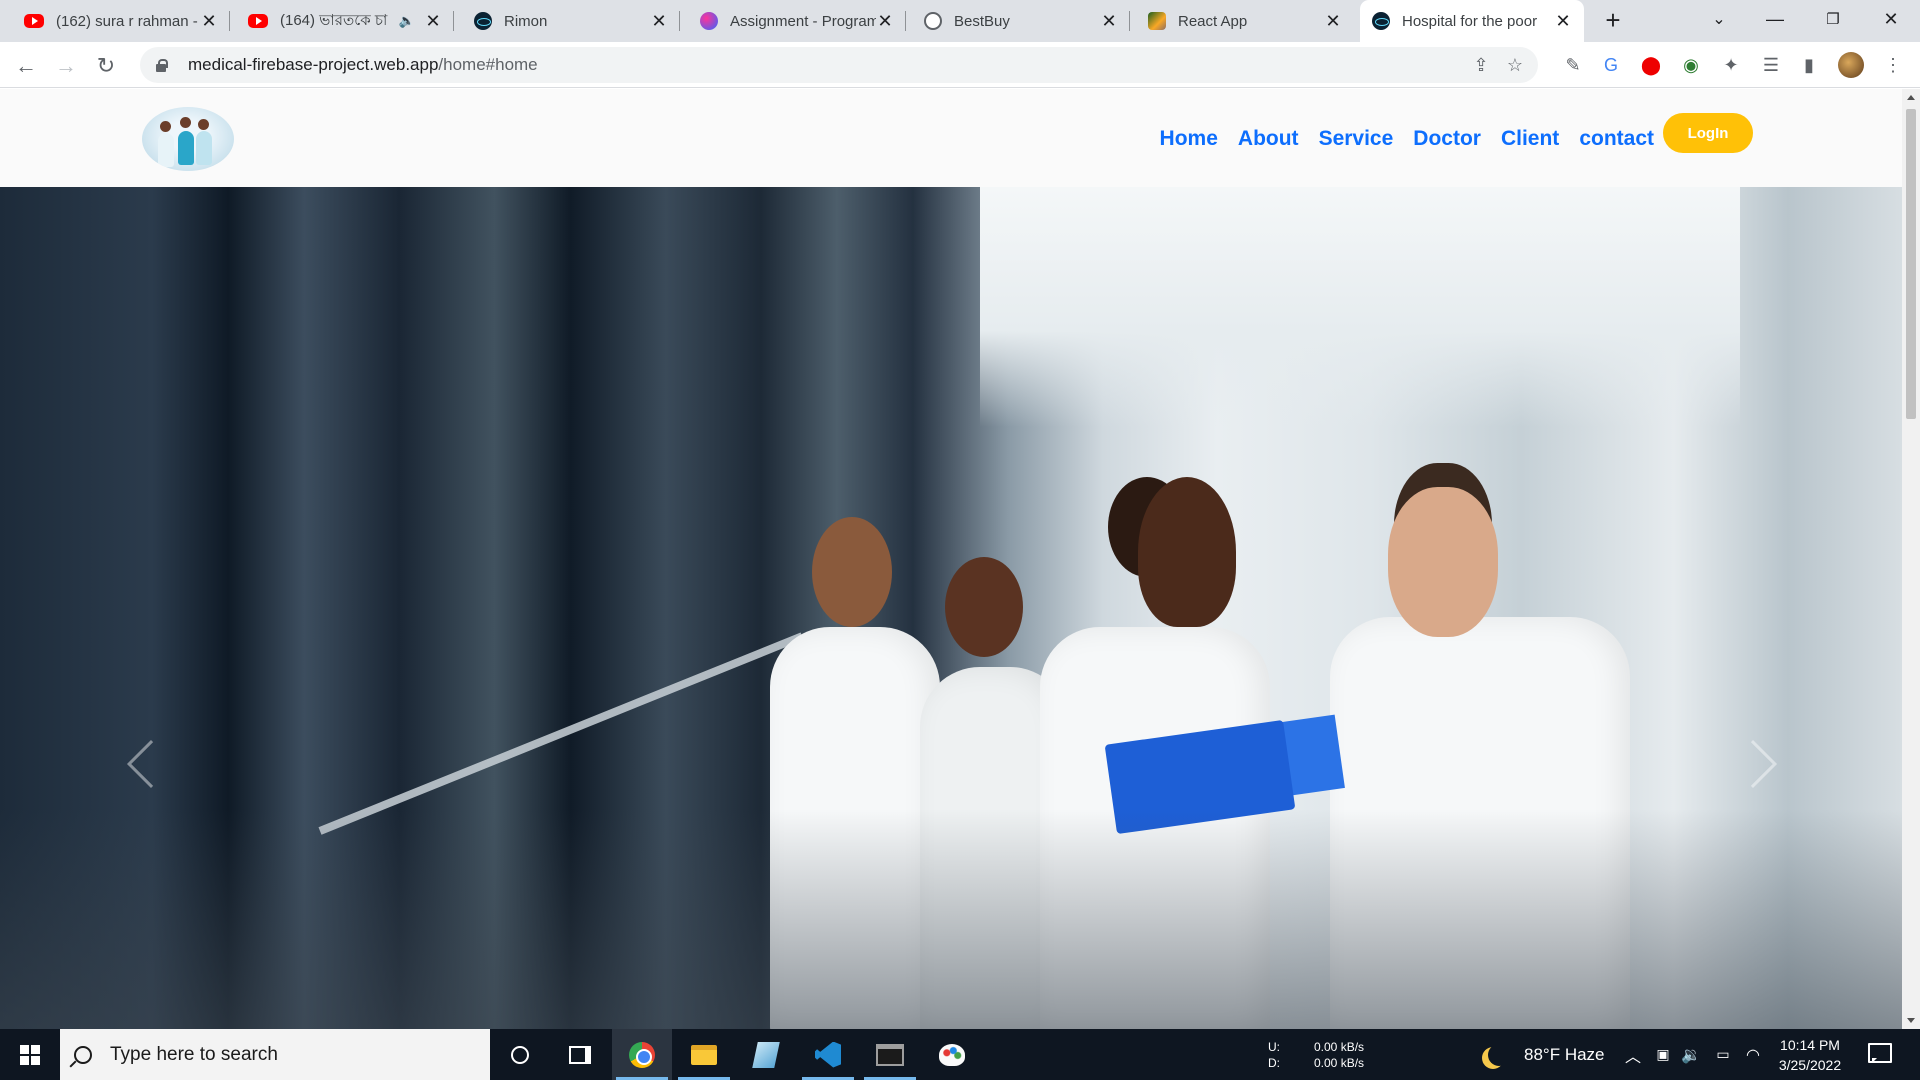 This screenshot has height=1080, width=1920. What do you see at coordinates (1611, 65) in the screenshot?
I see `google-translate-icon: G` at bounding box center [1611, 65].